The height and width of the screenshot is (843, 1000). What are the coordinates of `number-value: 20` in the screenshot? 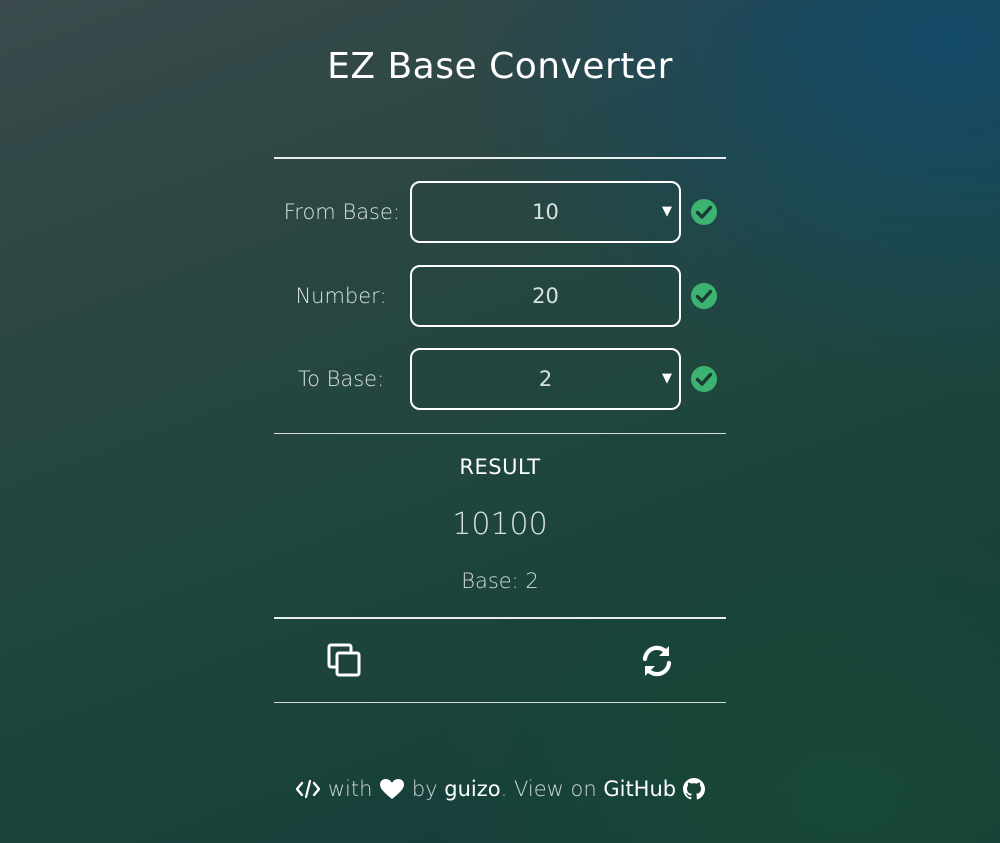 It's located at (545, 296).